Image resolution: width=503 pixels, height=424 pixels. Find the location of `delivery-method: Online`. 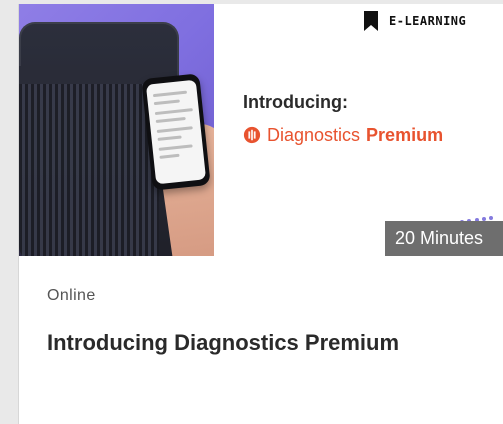

delivery-method: Online is located at coordinates (71, 295).